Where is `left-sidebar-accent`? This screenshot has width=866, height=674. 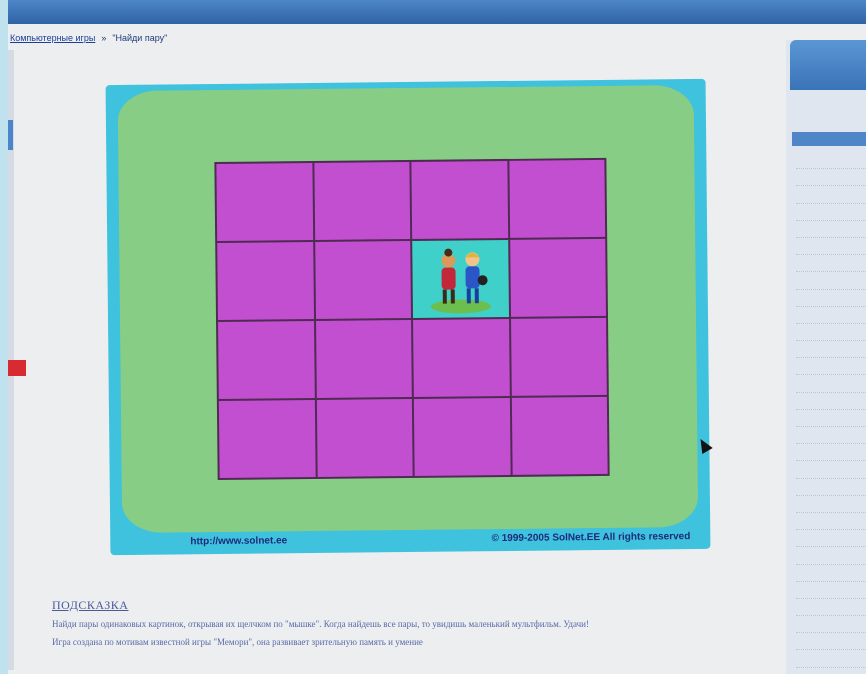 left-sidebar-accent is located at coordinates (10, 135).